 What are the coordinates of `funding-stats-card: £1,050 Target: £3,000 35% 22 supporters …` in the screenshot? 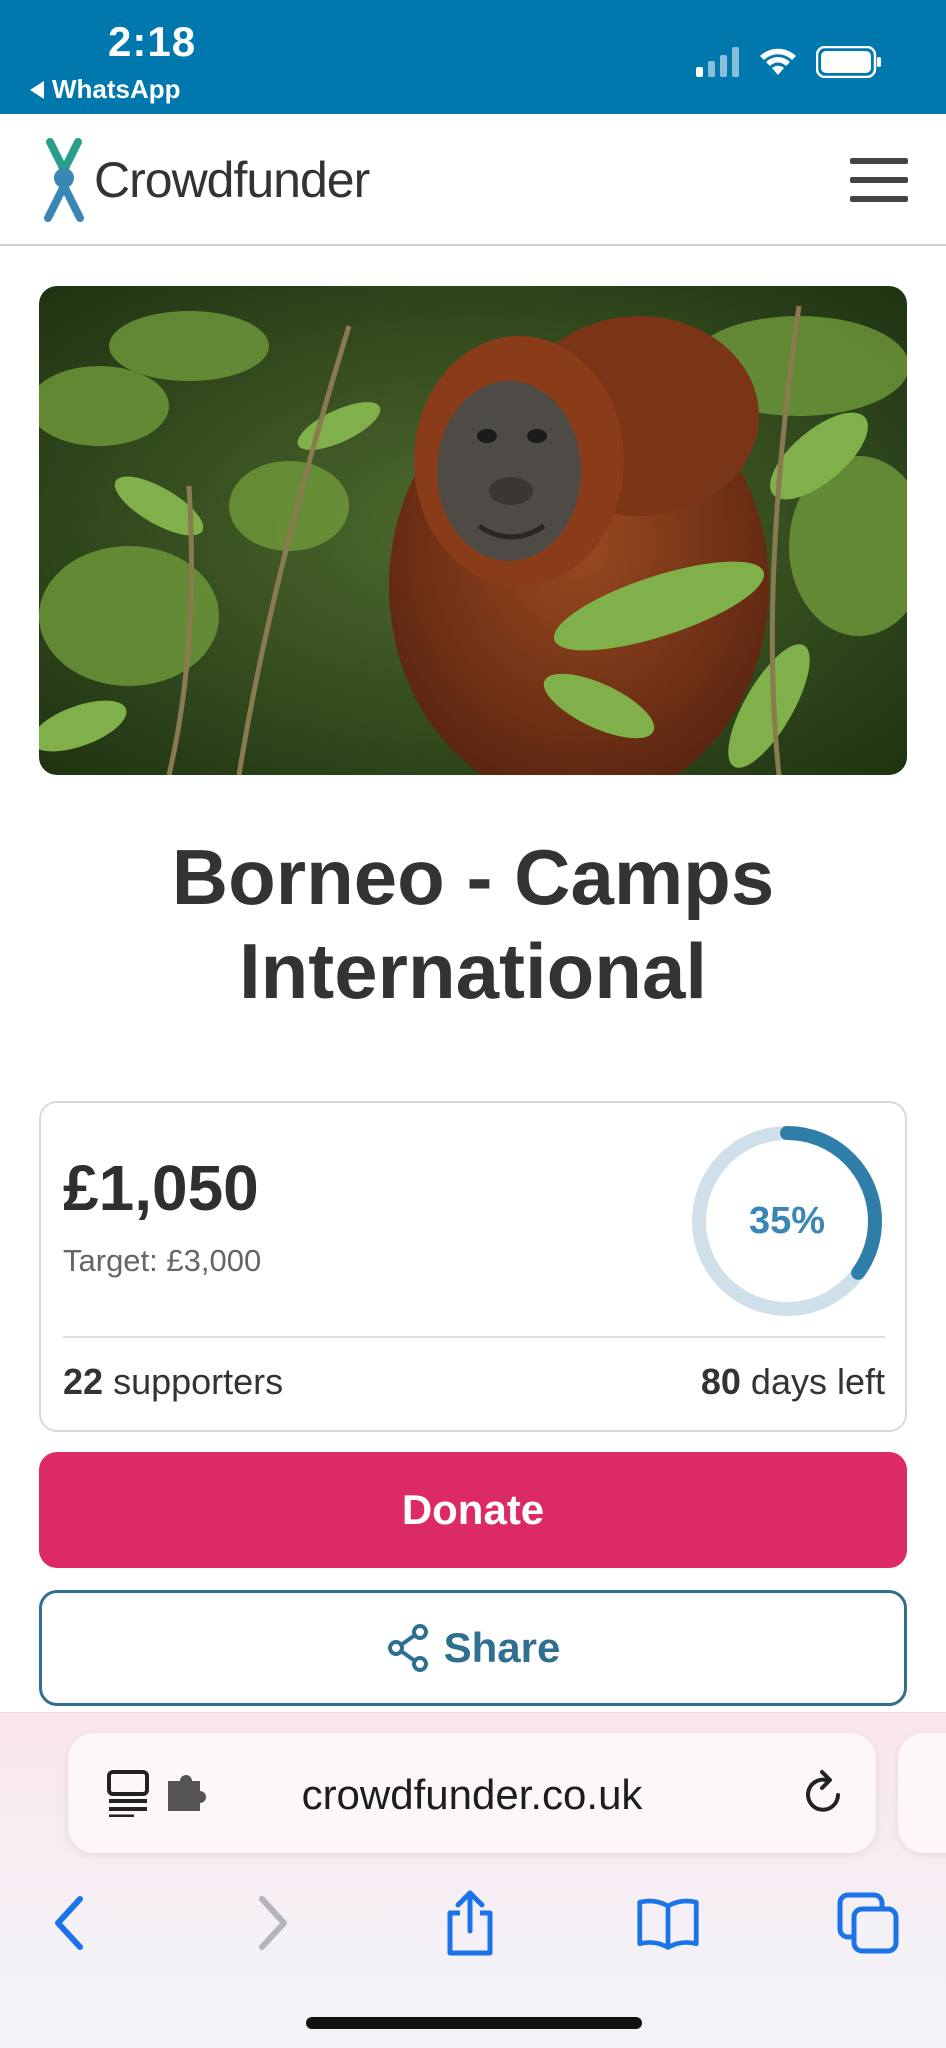 It's located at (473, 1266).